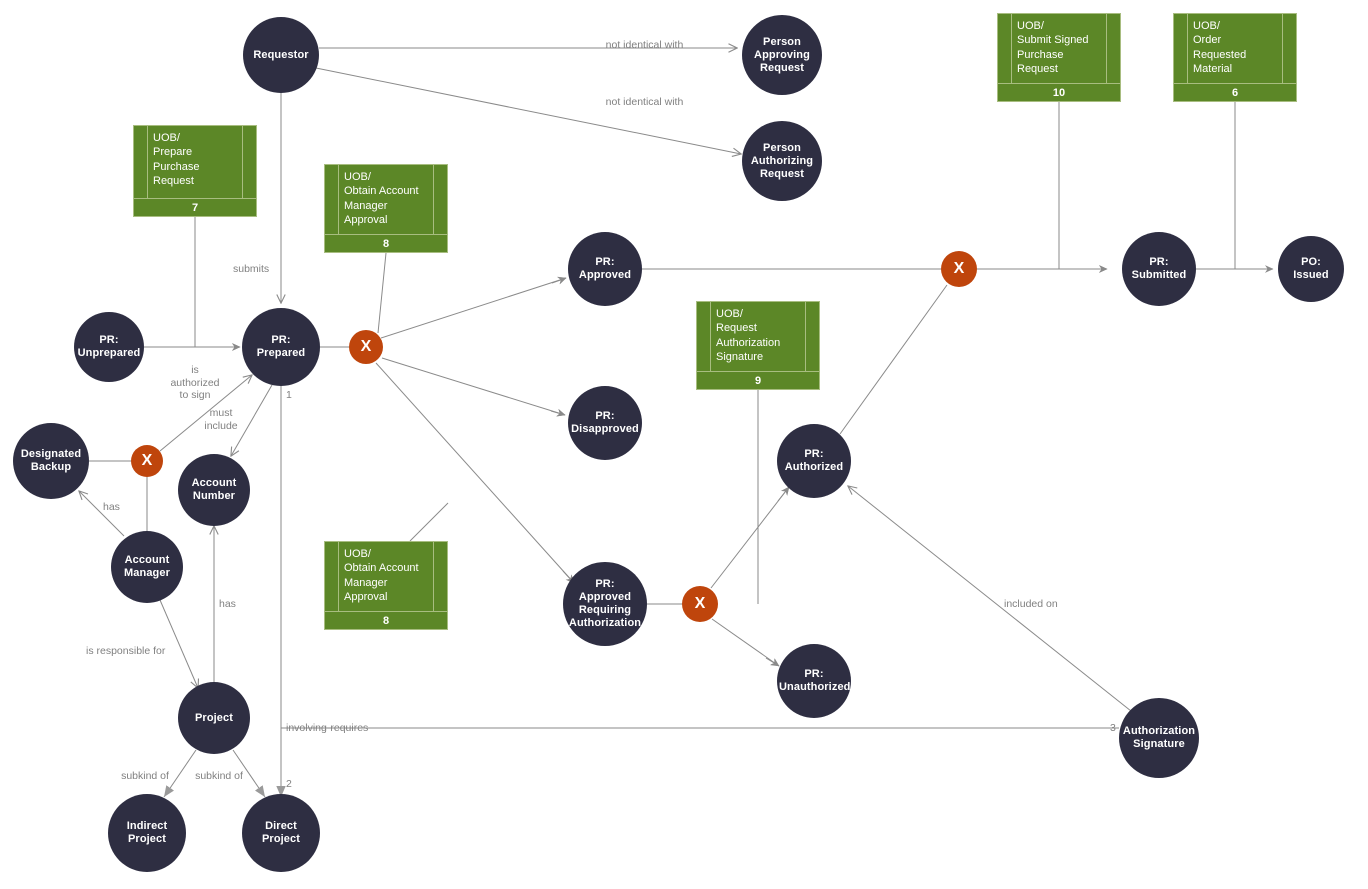 This screenshot has height=889, width=1368. Describe the element at coordinates (748, 336) in the screenshot. I see `uob-text: UOB/ Request Authorization Signature` at that location.